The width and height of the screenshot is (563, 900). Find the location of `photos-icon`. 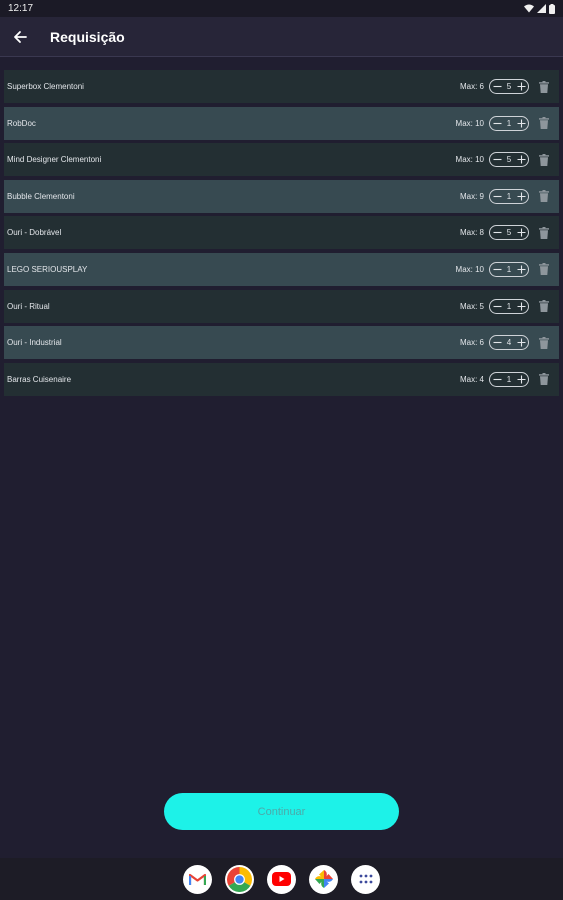

photos-icon is located at coordinates (323, 879).